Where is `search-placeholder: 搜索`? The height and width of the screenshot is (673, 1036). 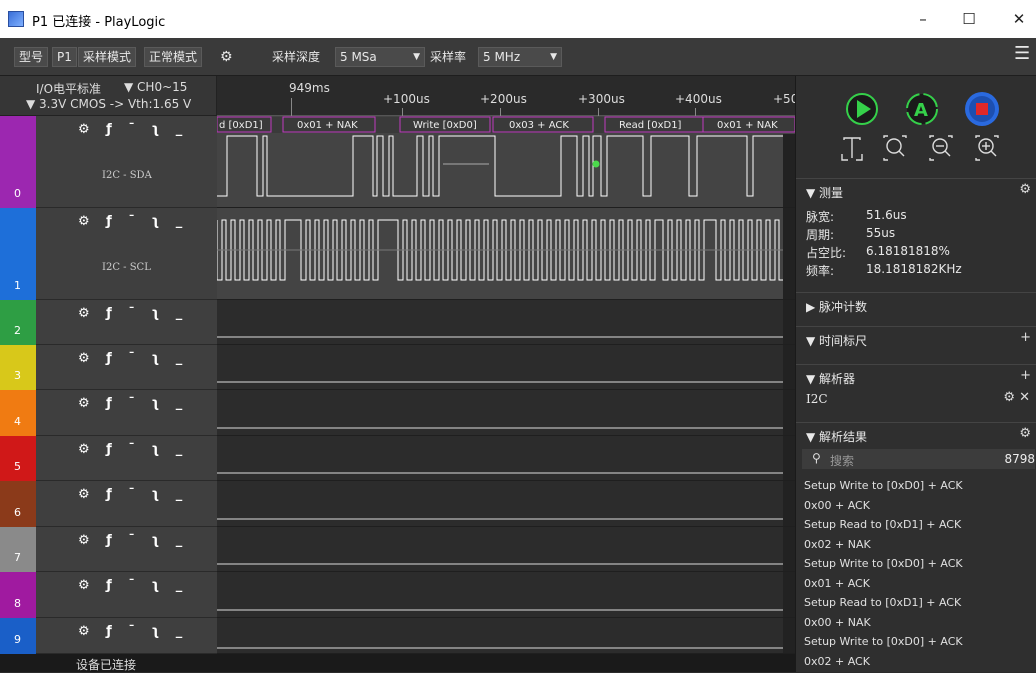
search-placeholder: 搜索 is located at coordinates (842, 461).